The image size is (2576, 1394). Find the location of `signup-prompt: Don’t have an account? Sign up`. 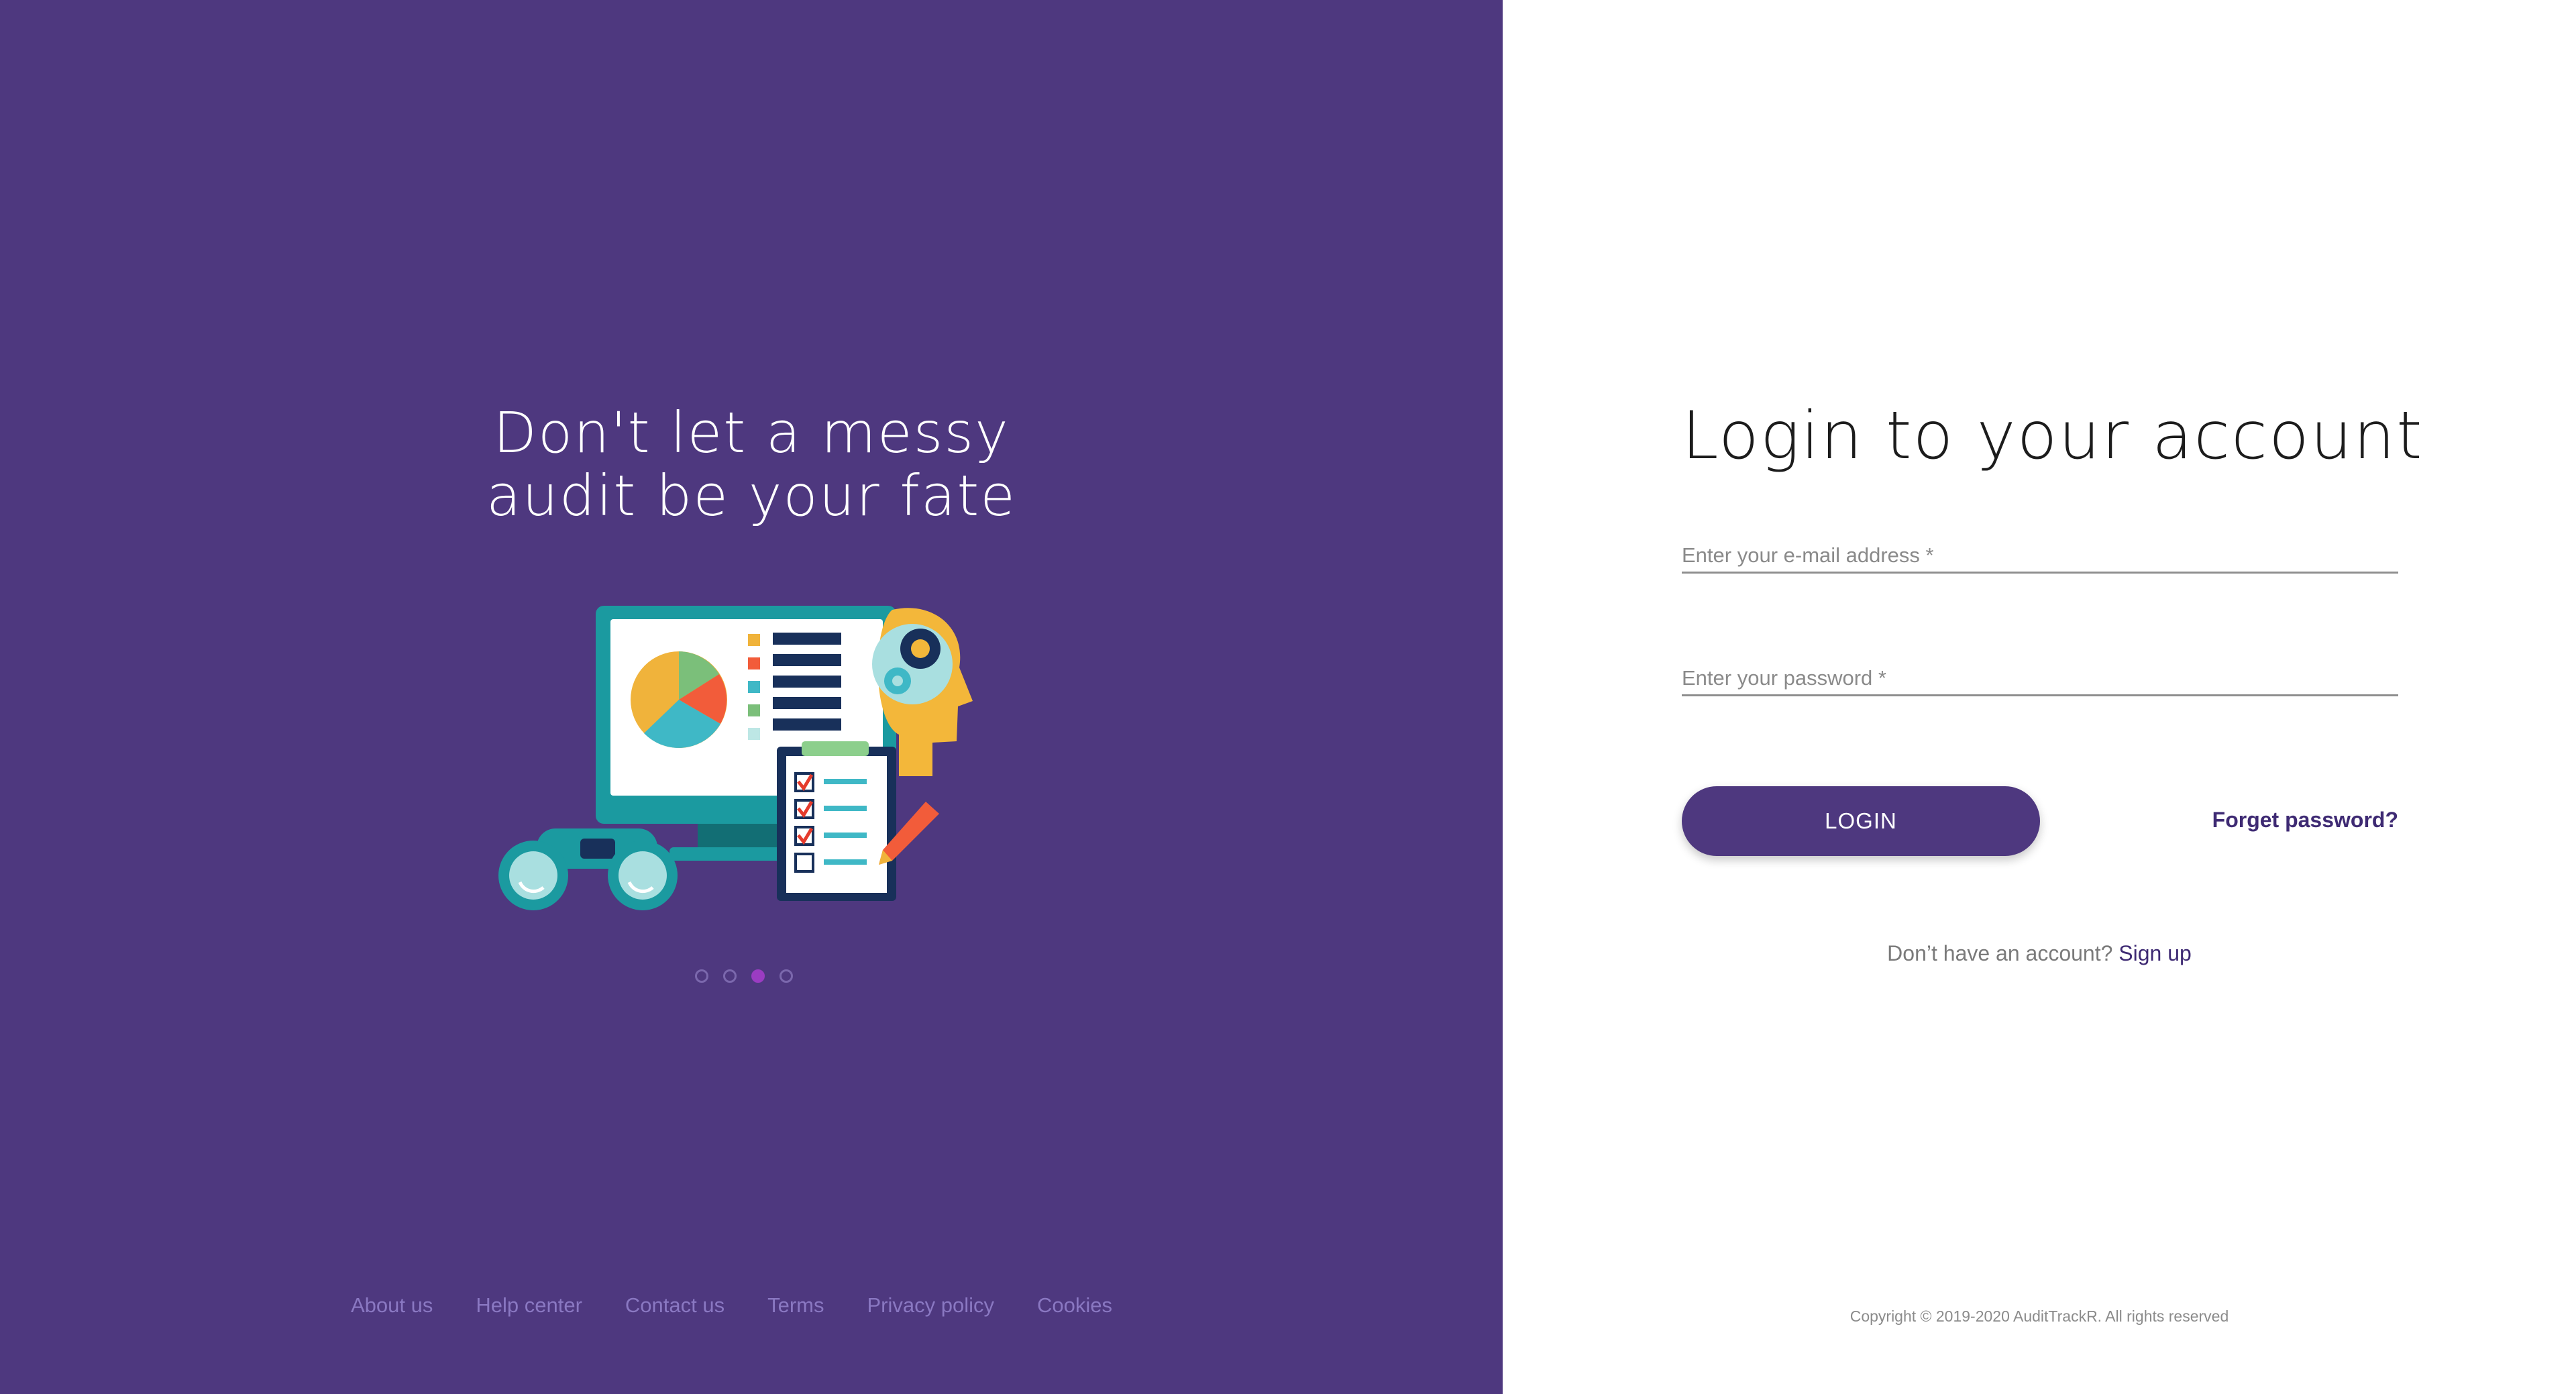

signup-prompt: Don’t have an account? Sign up is located at coordinates (2039, 954).